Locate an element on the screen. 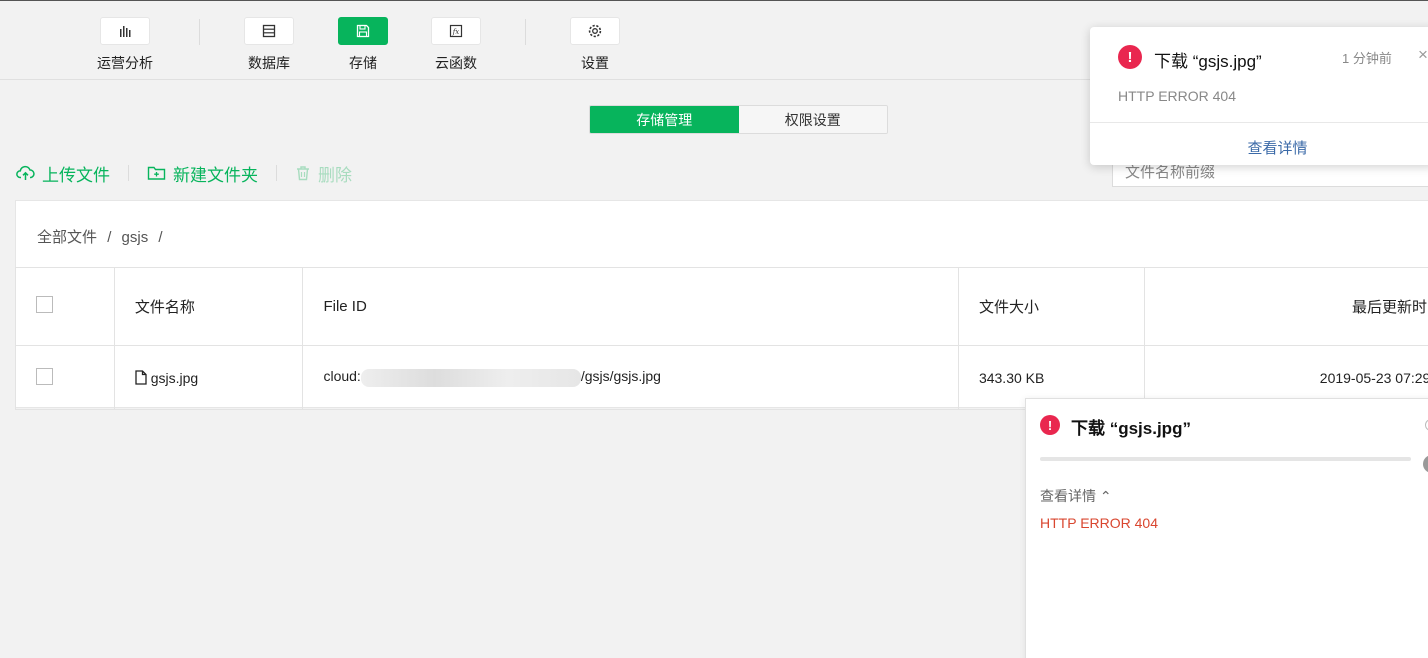 The width and height of the screenshot is (1428, 658). tab-permission-settings: 权限设置 is located at coordinates (812, 119).